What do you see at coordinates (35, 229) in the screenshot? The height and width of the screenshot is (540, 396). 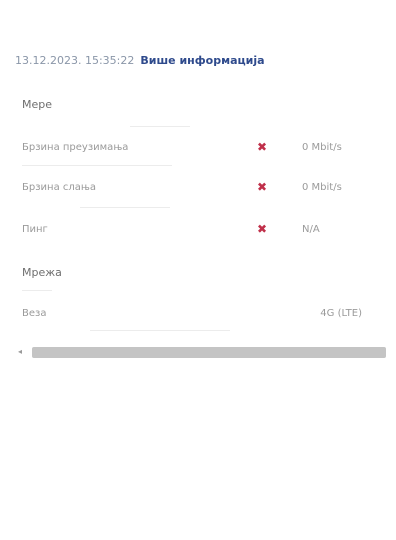 I see `ping-label: Пинг` at bounding box center [35, 229].